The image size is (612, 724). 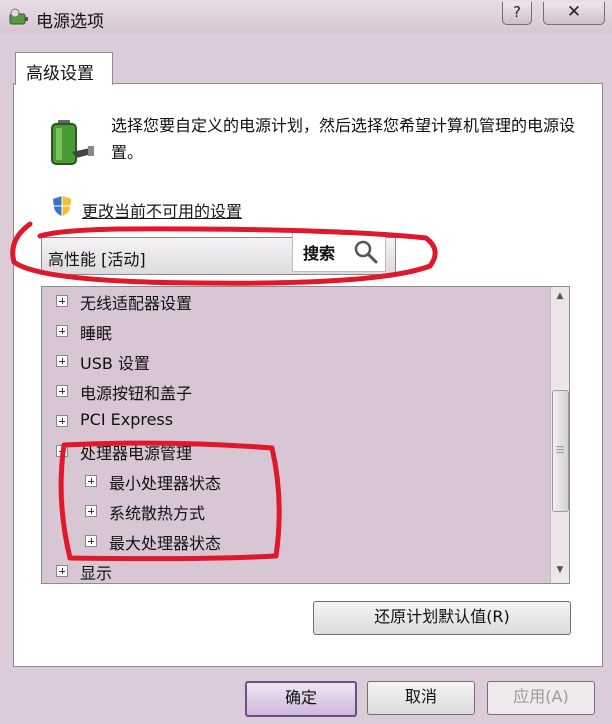 I want to click on cancel-button: 取消, so click(x=421, y=698).